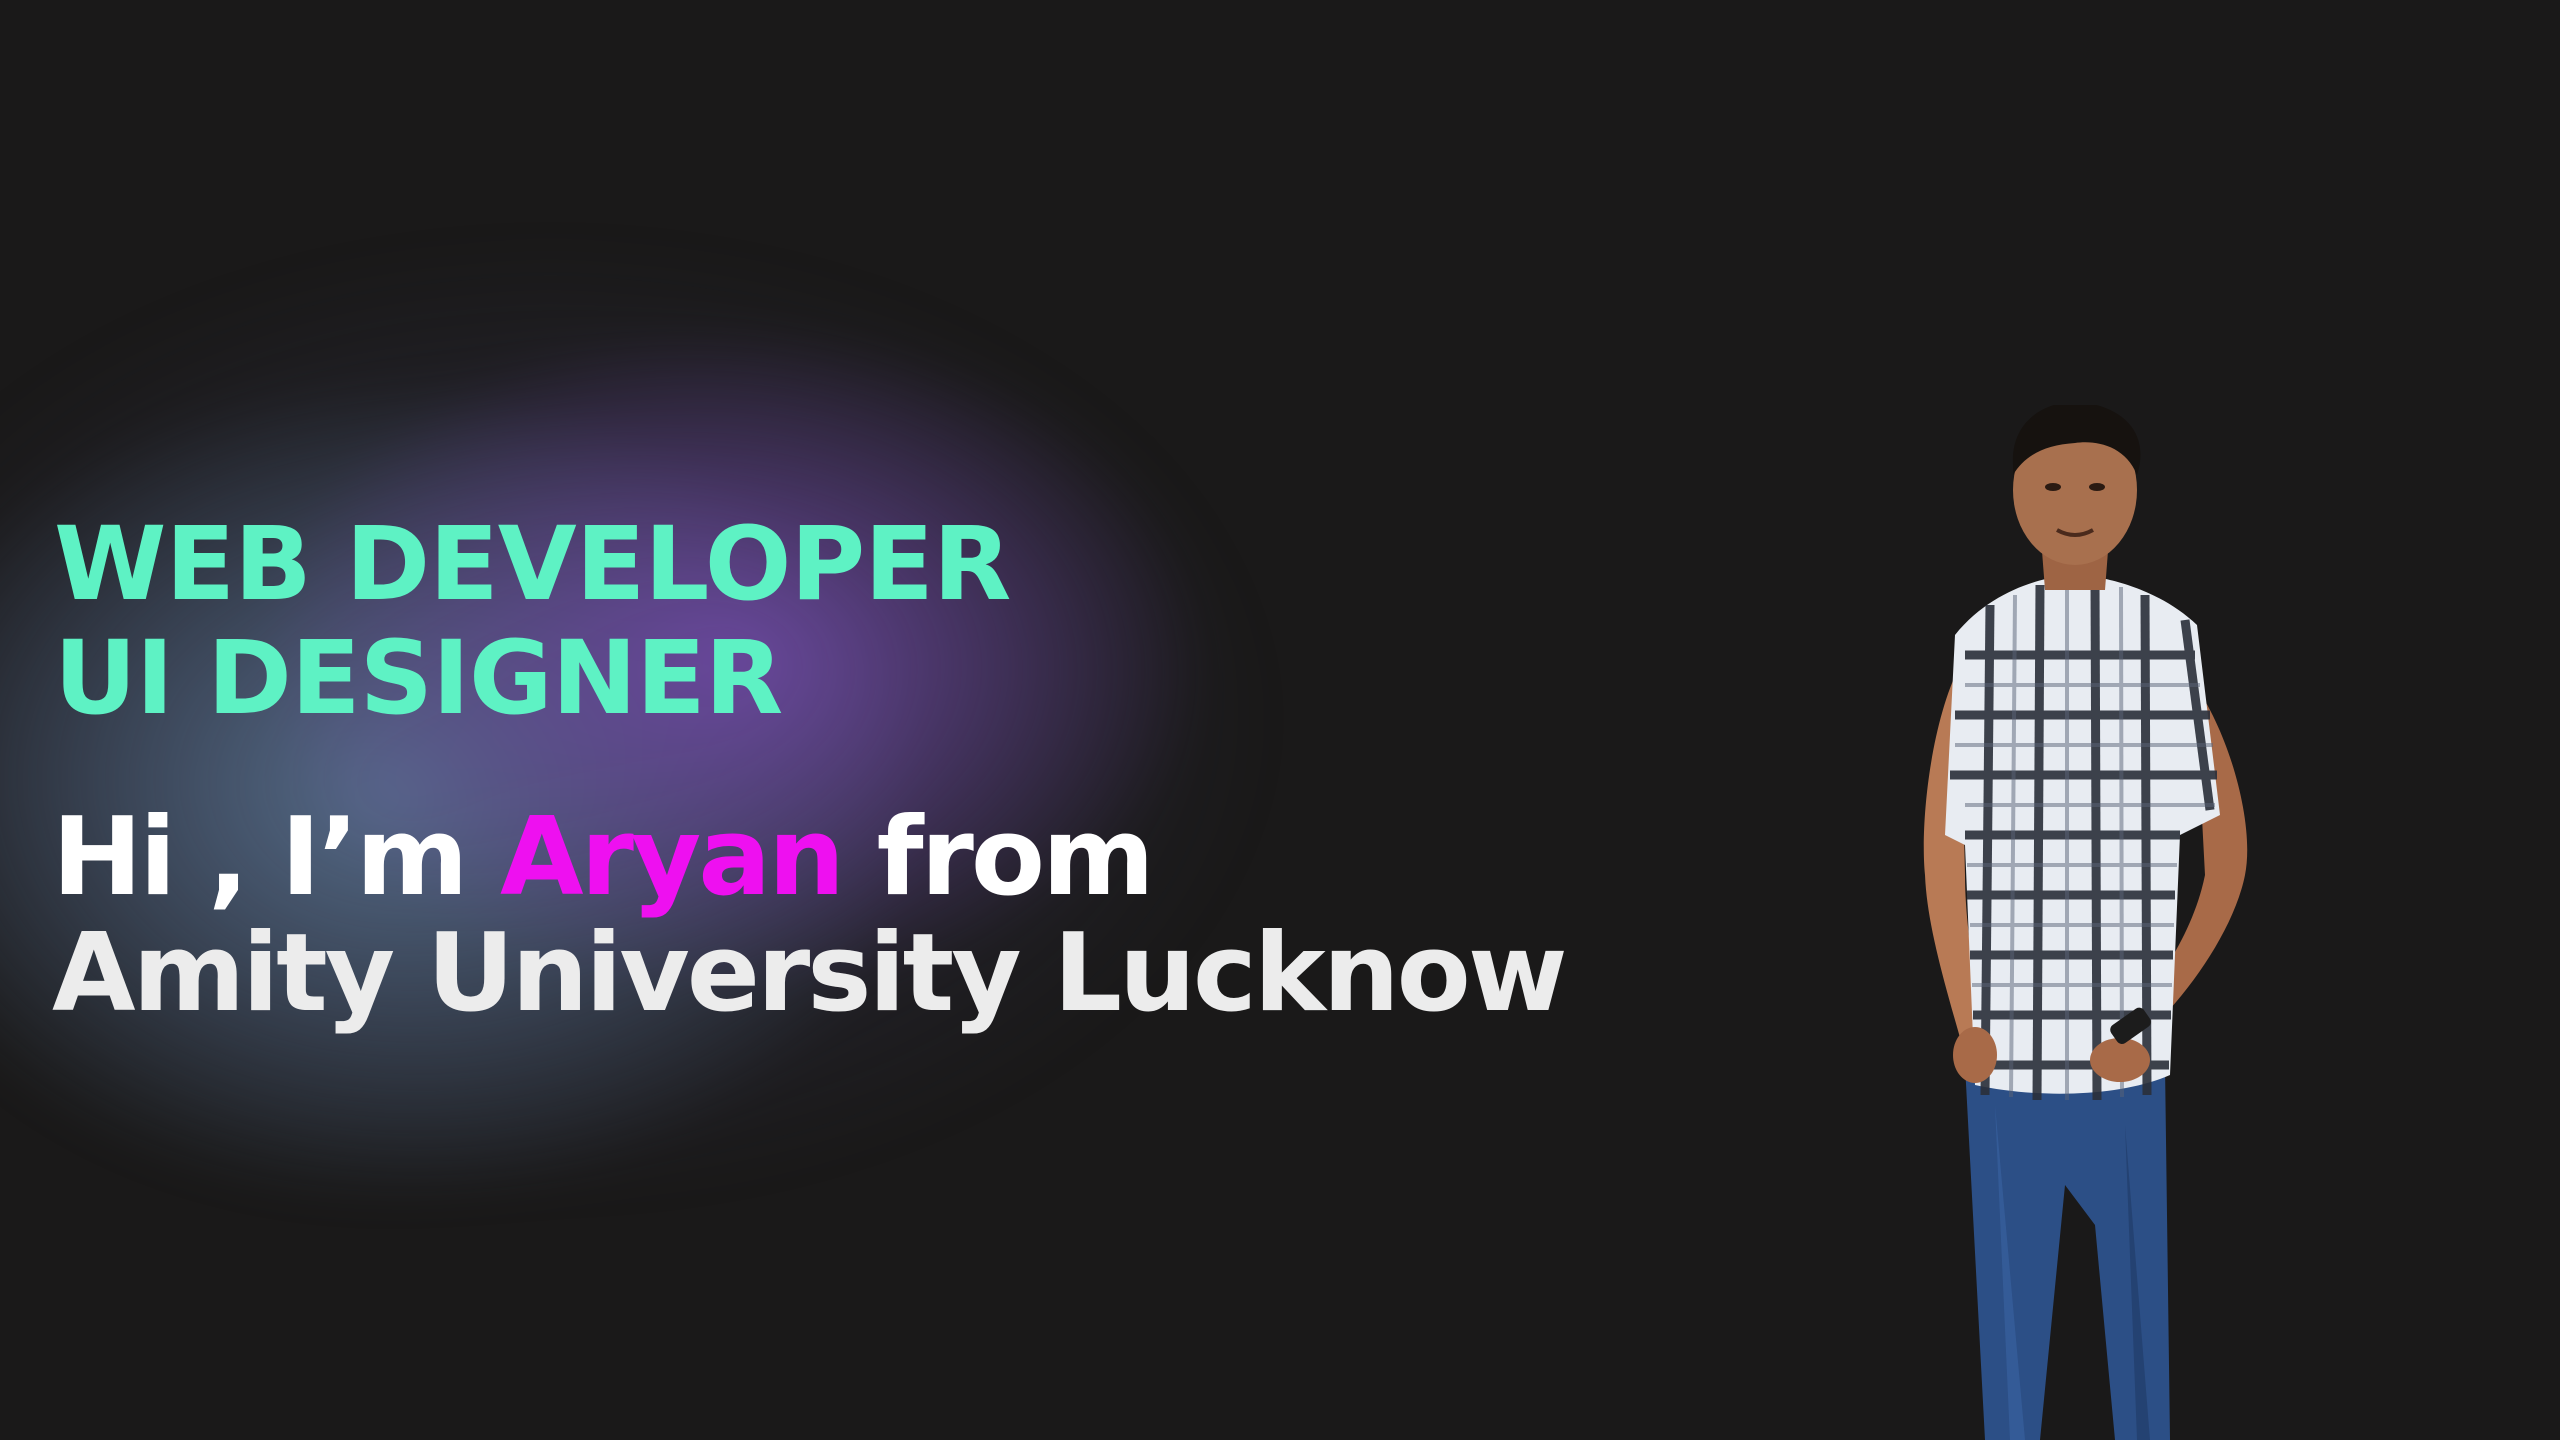 This screenshot has width=2560, height=1440. What do you see at coordinates (672, 857) in the screenshot?
I see `name-highlight: Aryan` at bounding box center [672, 857].